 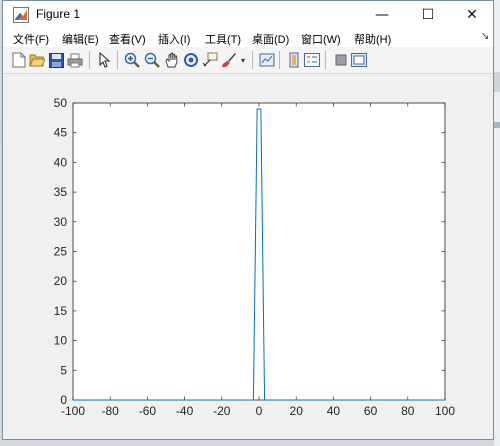 I want to click on rotate-3d-icon, so click(x=191, y=60).